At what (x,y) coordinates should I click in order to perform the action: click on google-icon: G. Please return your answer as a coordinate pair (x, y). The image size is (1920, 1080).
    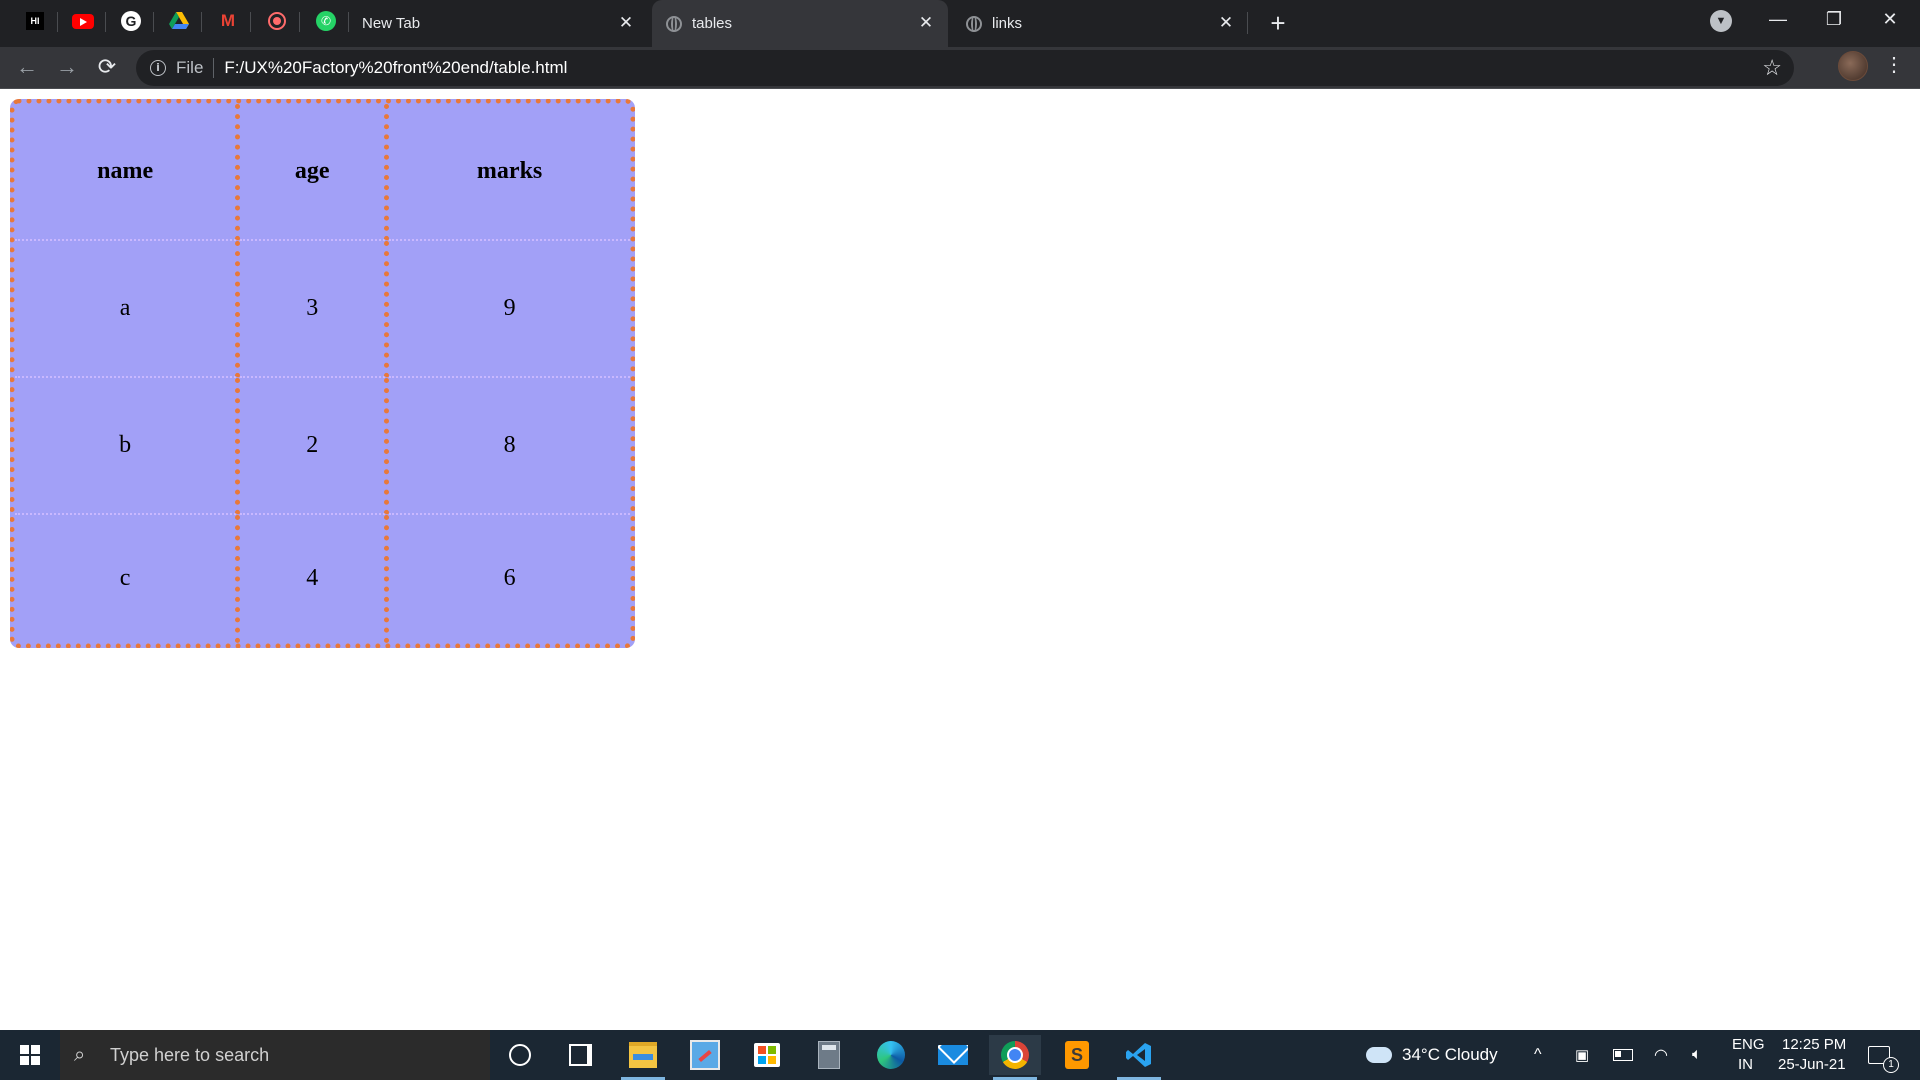
    Looking at the image, I should click on (131, 21).